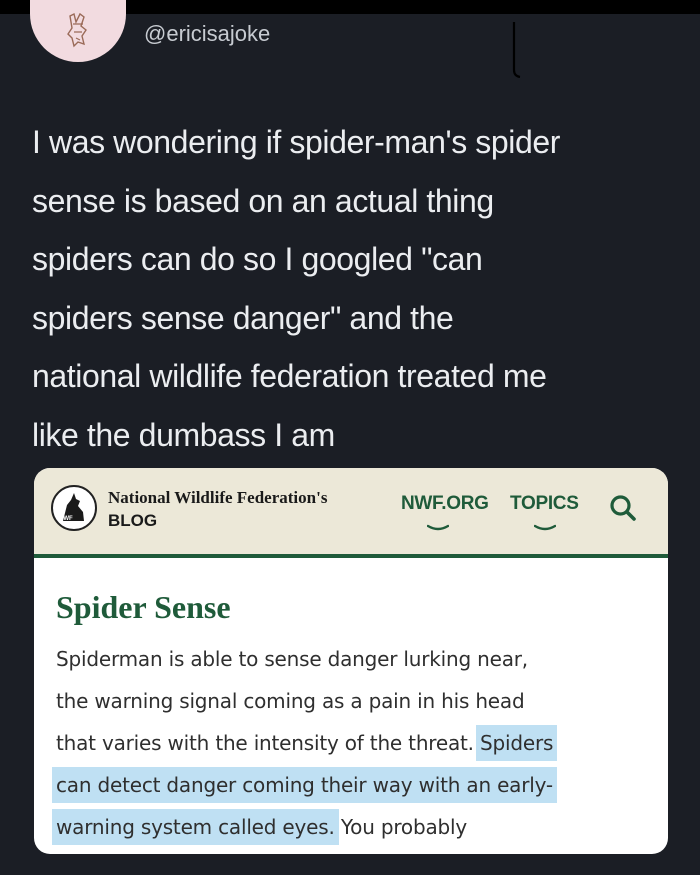  What do you see at coordinates (243, 317) in the screenshot?
I see `tweet-line: spiders sense danger" and the` at bounding box center [243, 317].